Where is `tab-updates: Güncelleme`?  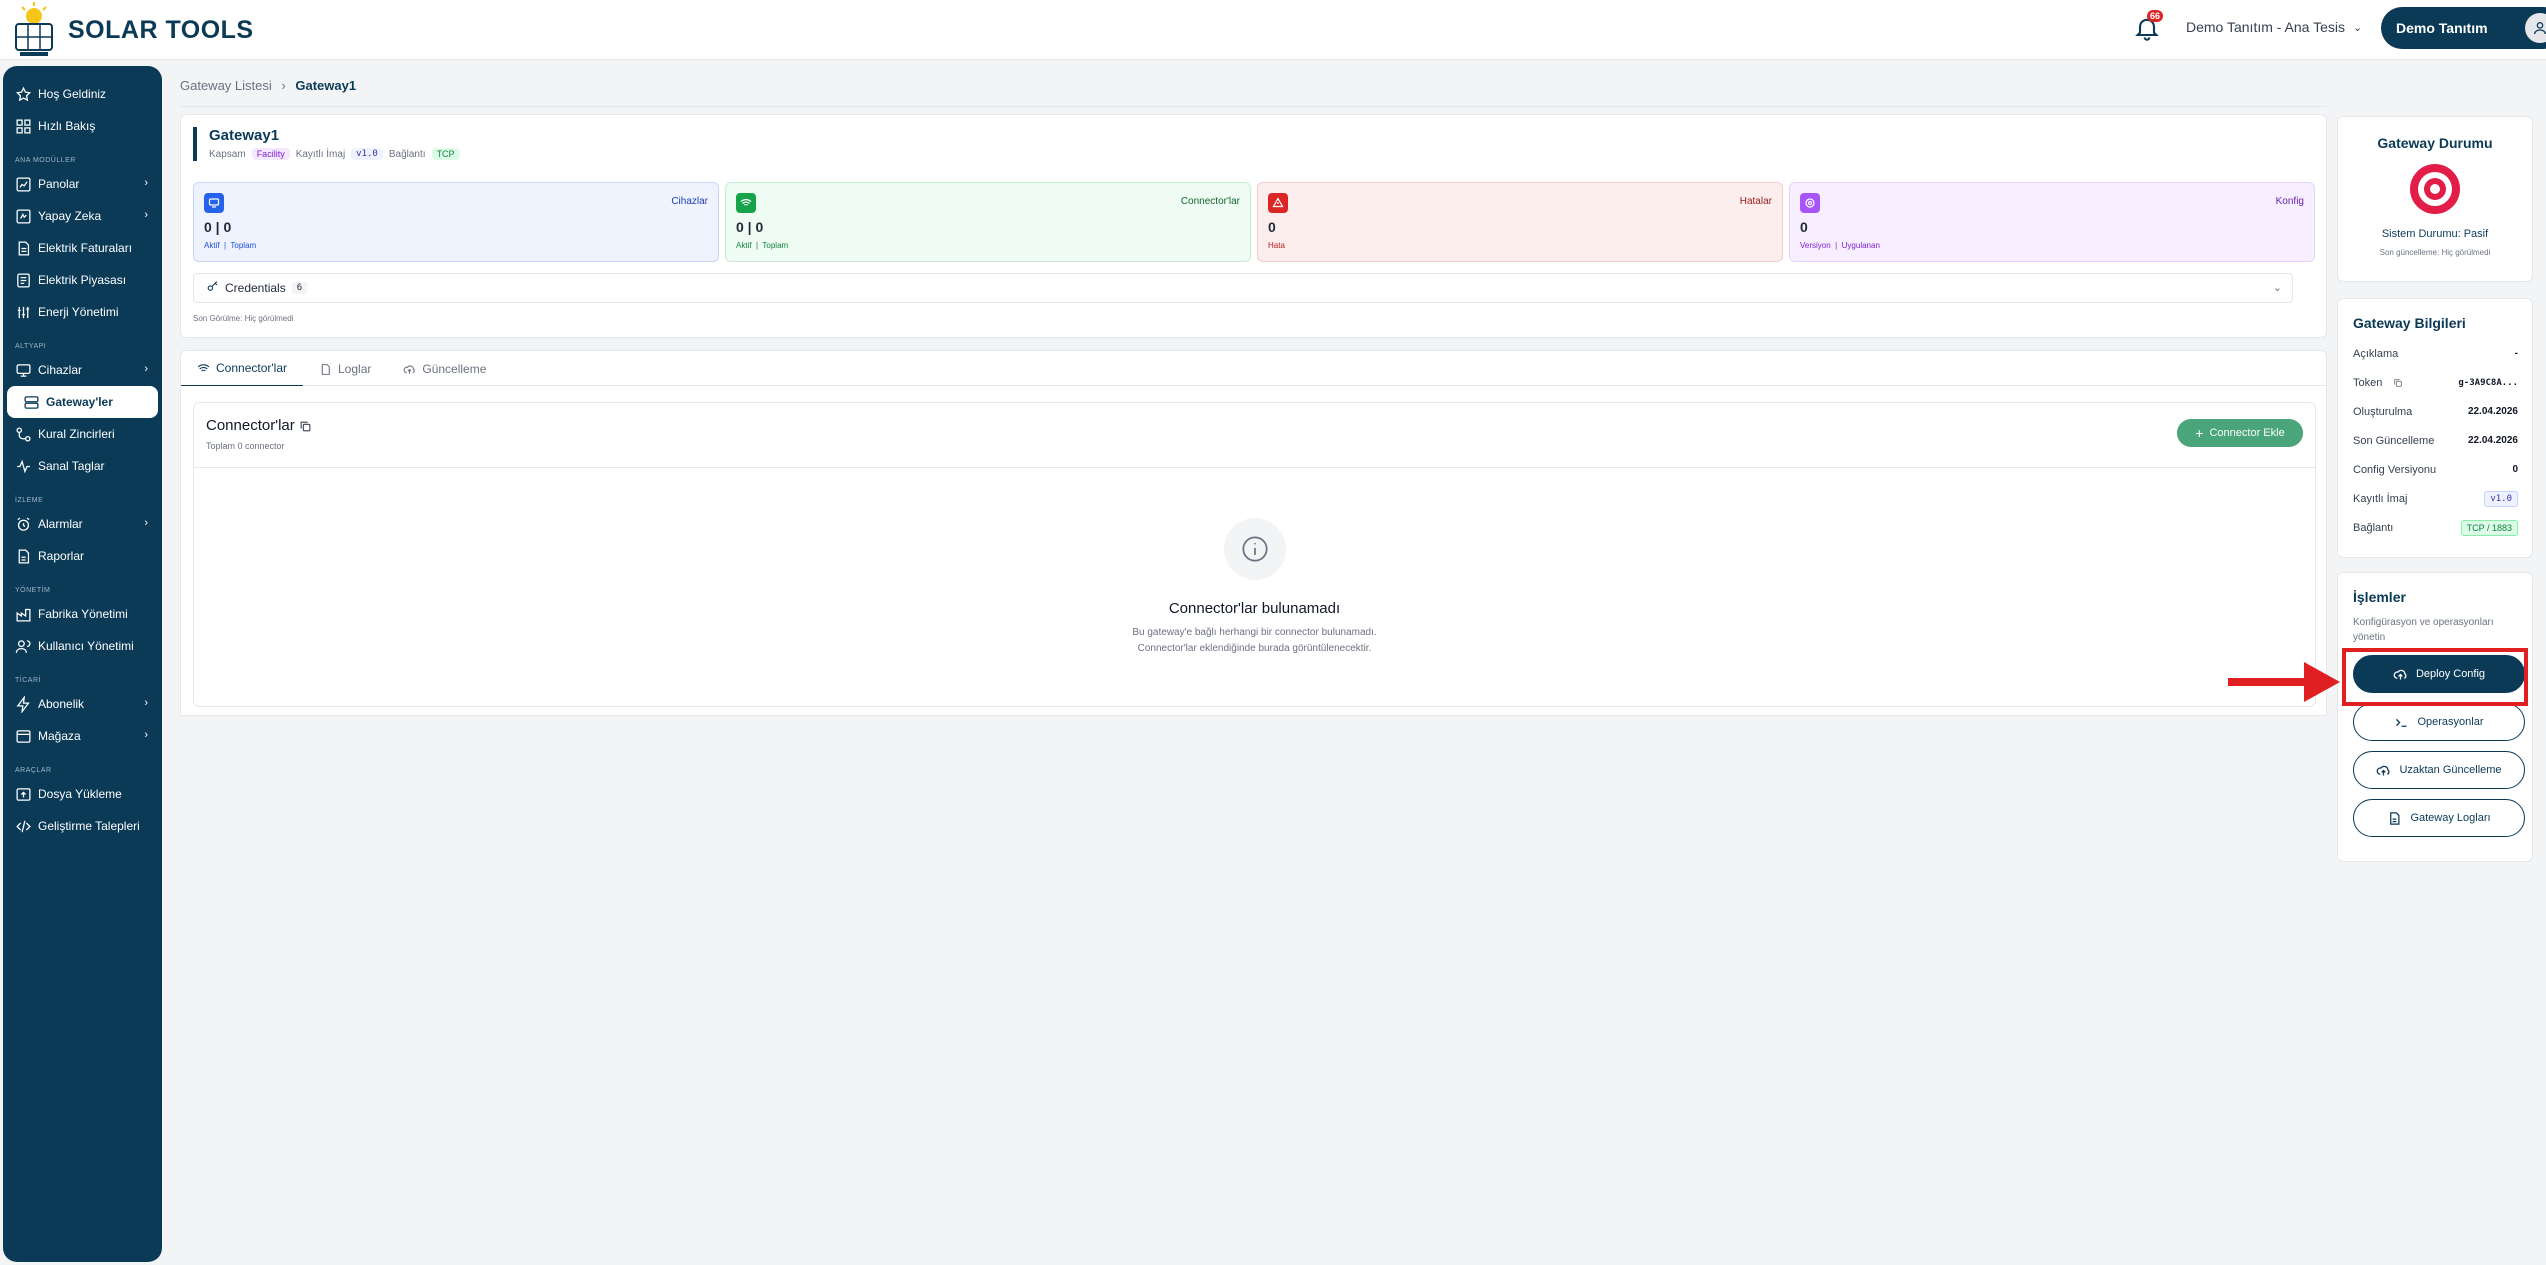 tab-updates: Güncelleme is located at coordinates (444, 369).